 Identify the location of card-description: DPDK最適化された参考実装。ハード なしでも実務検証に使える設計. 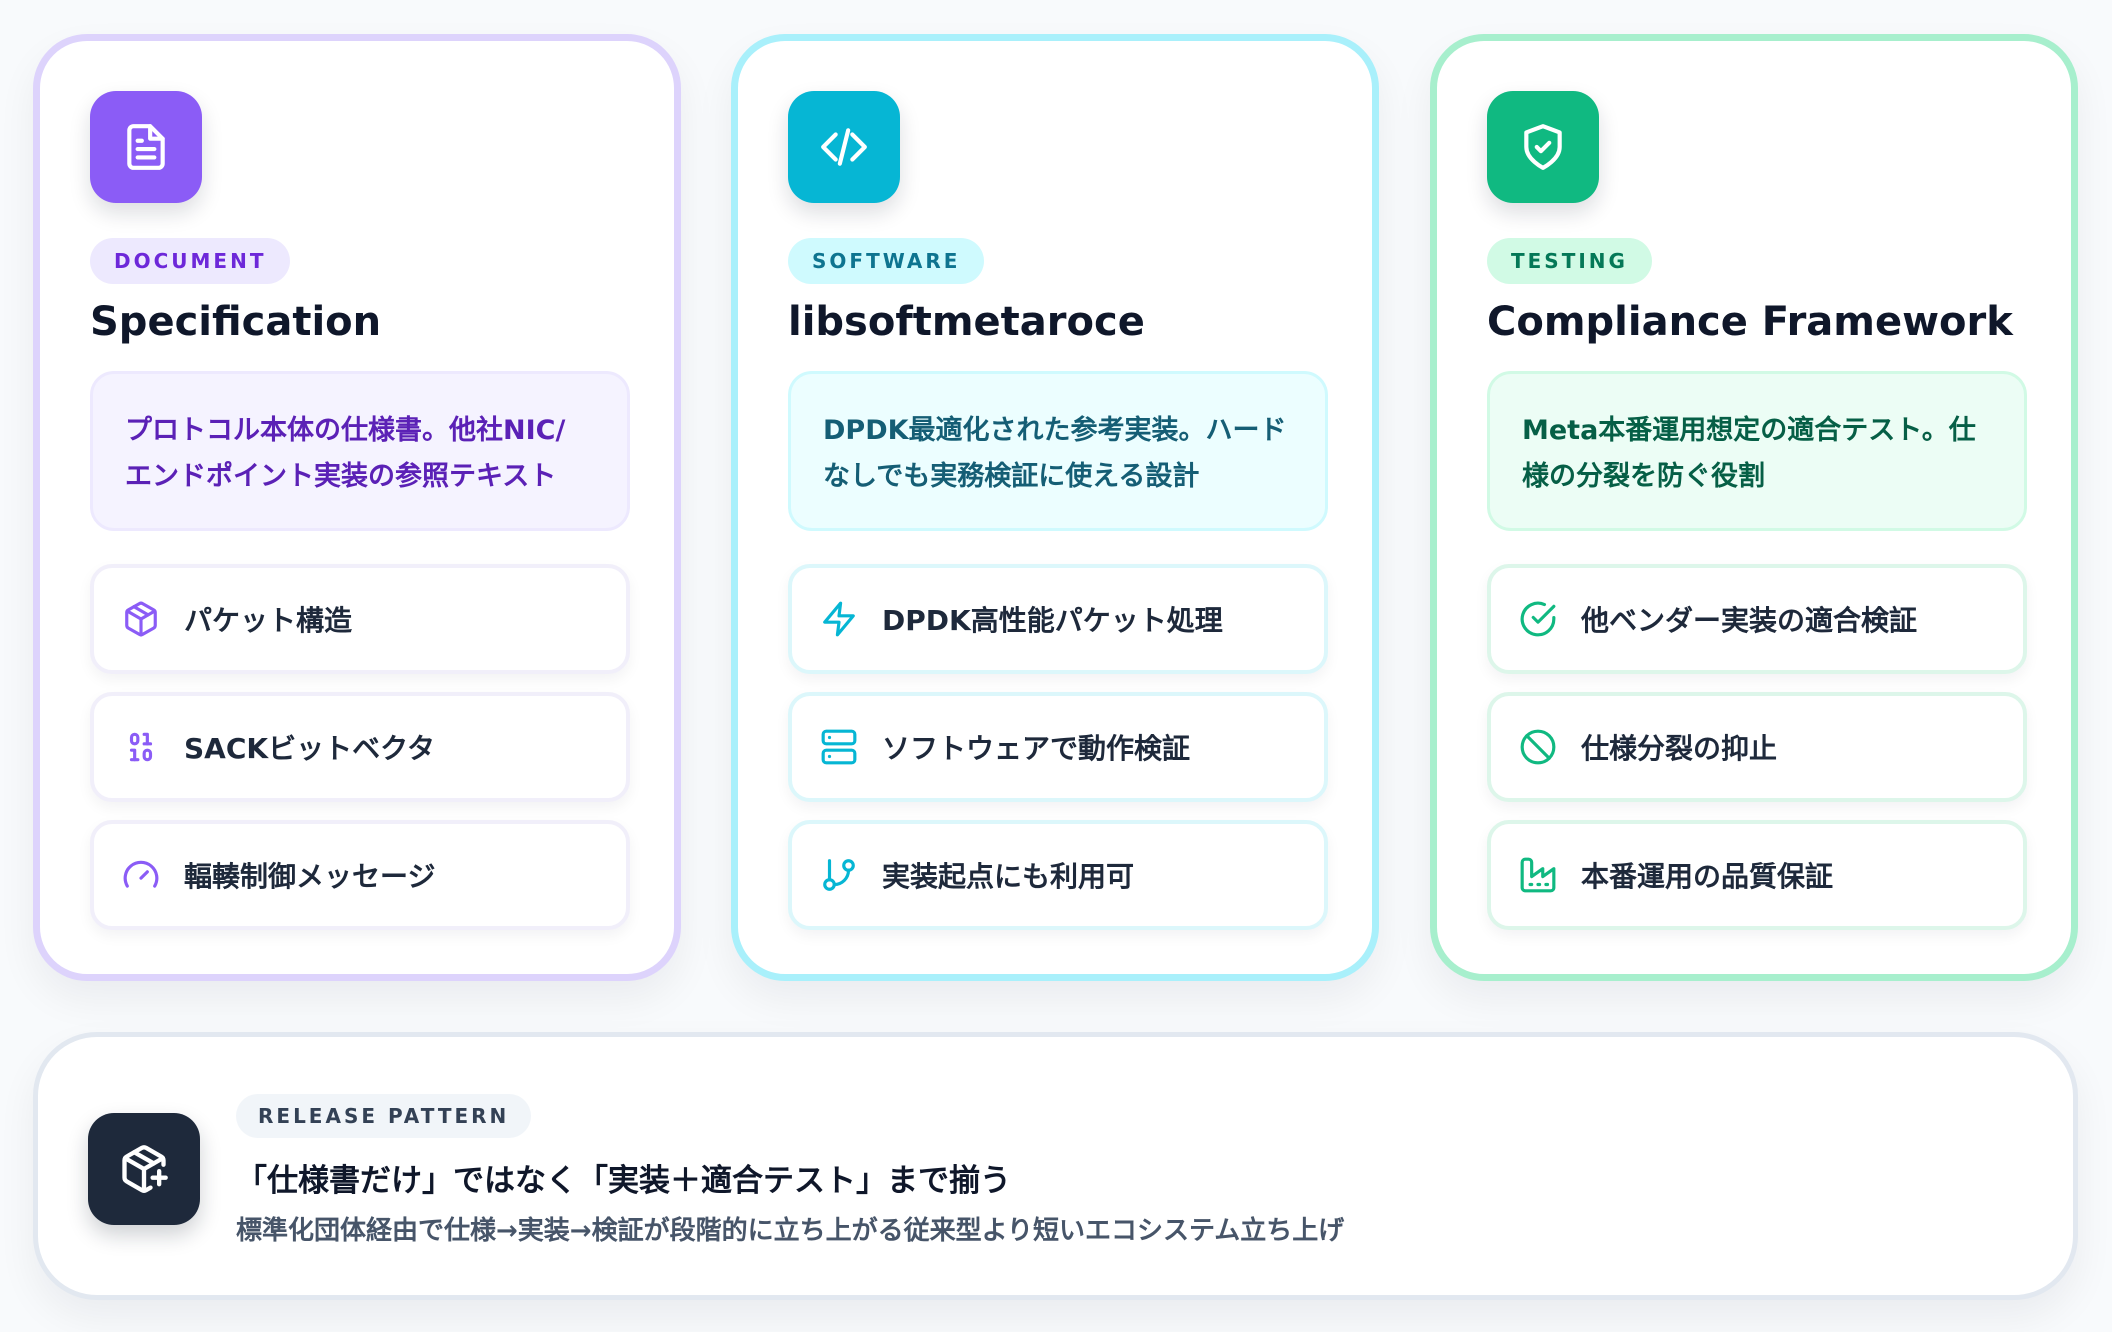
(1058, 451).